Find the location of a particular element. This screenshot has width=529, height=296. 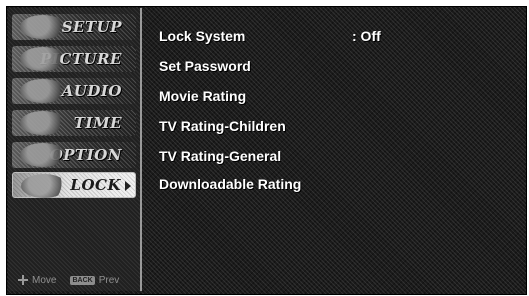

directional-pad-icon is located at coordinates (23, 280).